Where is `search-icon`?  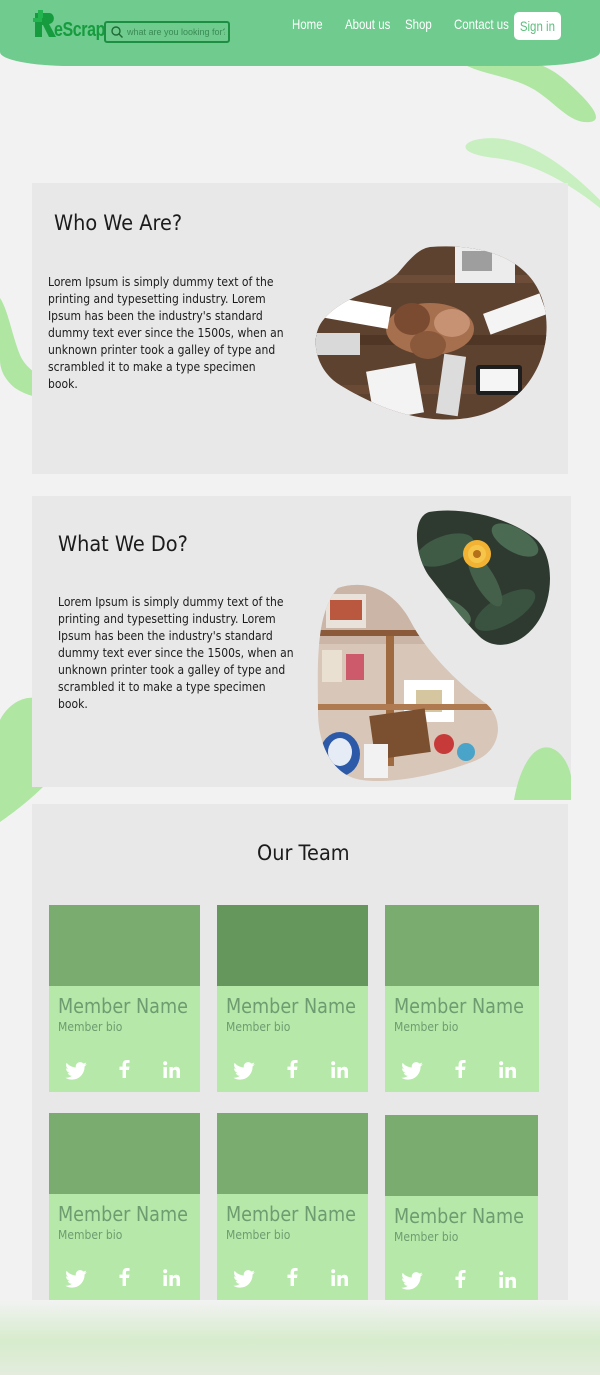 search-icon is located at coordinates (117, 32).